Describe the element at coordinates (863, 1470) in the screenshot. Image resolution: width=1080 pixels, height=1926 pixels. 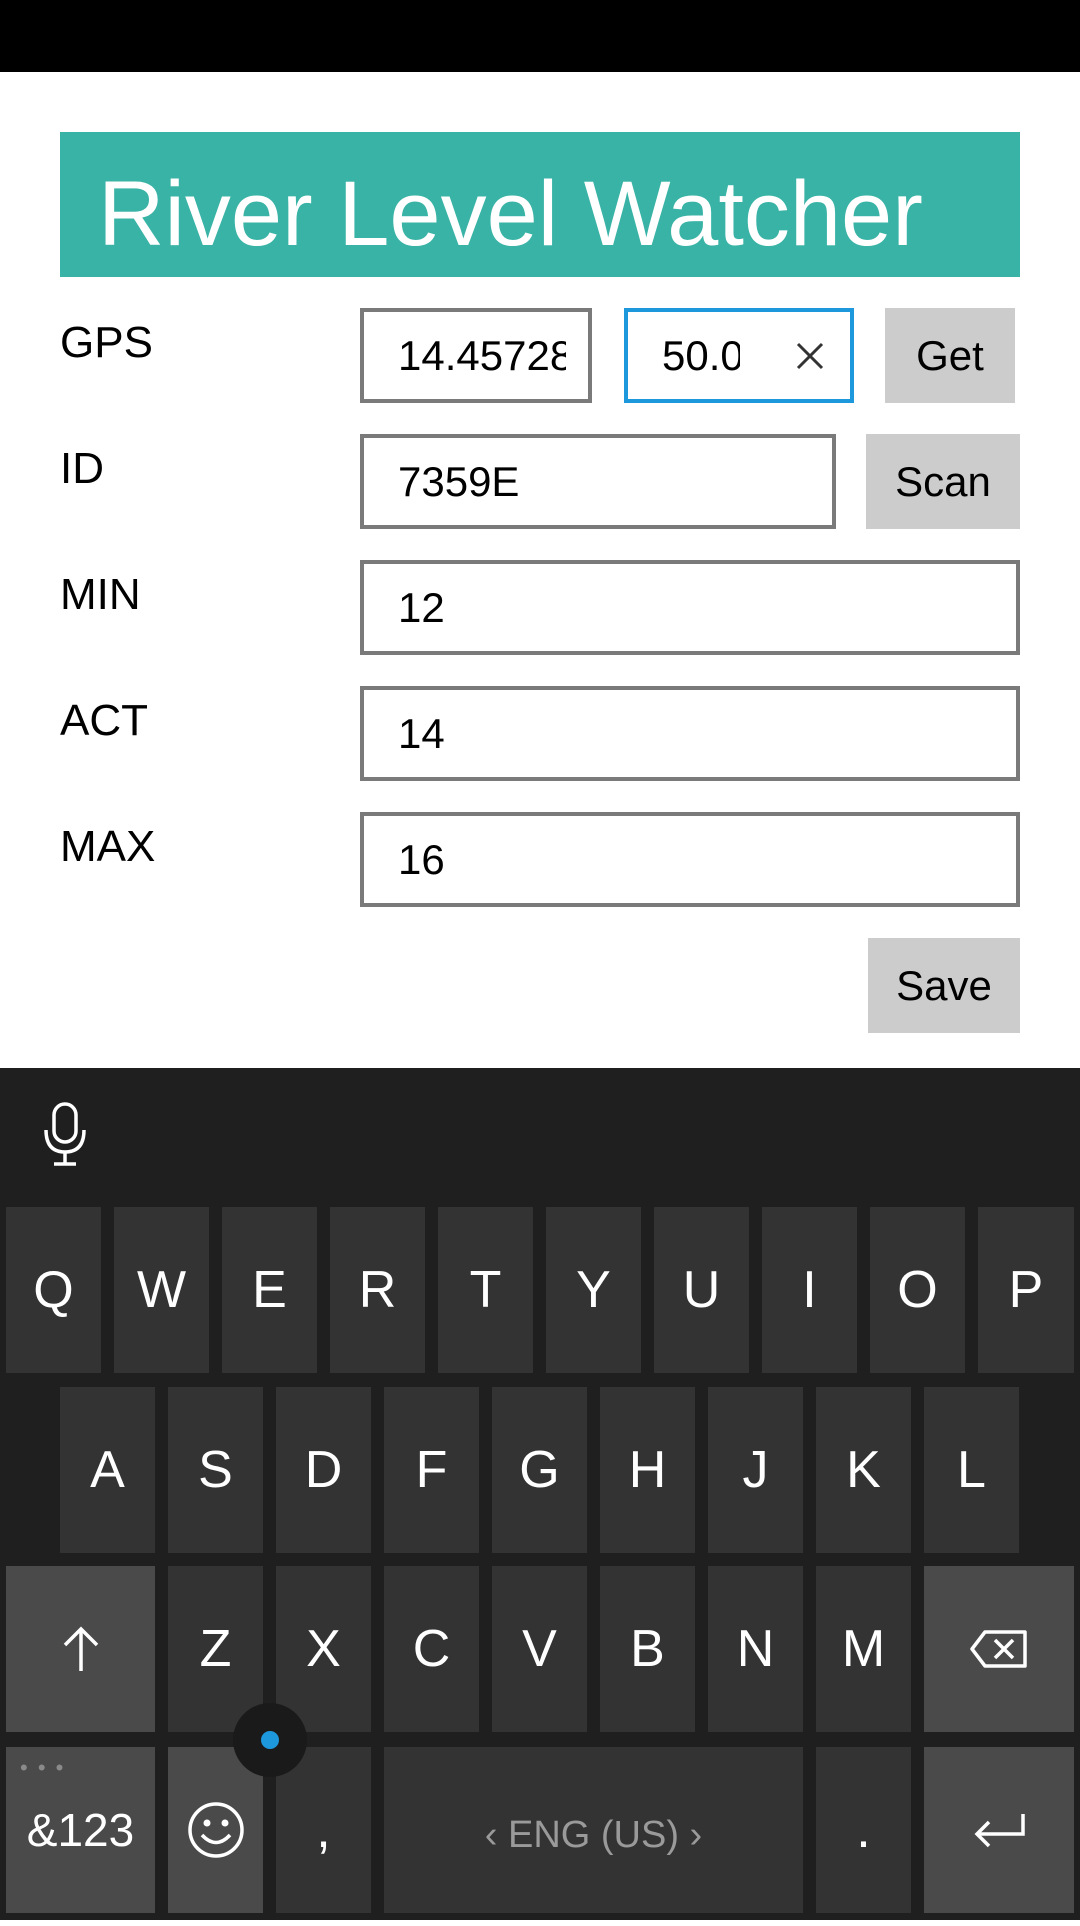
I see `key-k: K` at that location.